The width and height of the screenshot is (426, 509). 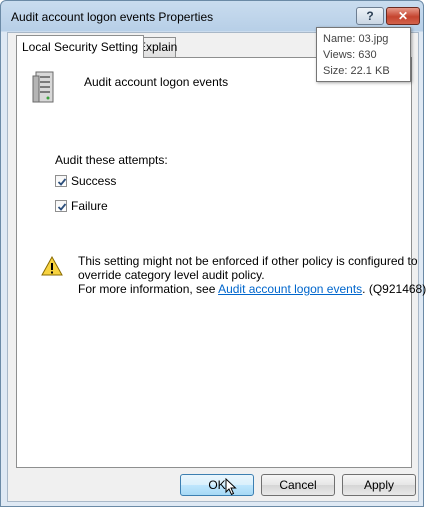 I want to click on close-button: ✕, so click(x=403, y=16).